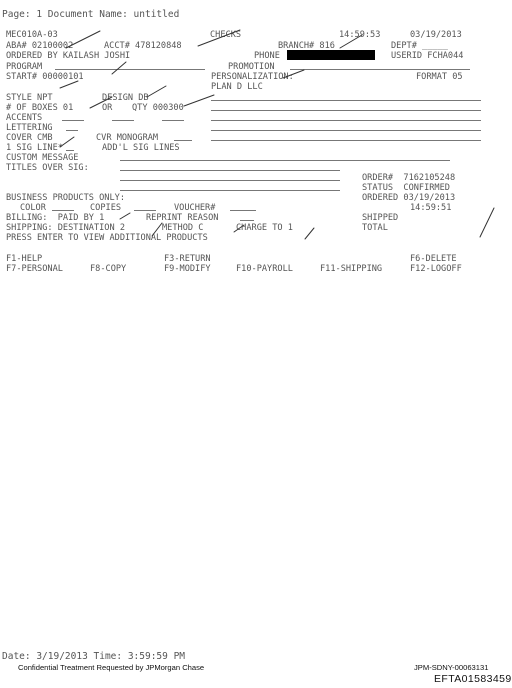 The width and height of the screenshot is (512, 688). Describe the element at coordinates (375, 228) in the screenshot. I see `total-label: TOTAL` at that location.